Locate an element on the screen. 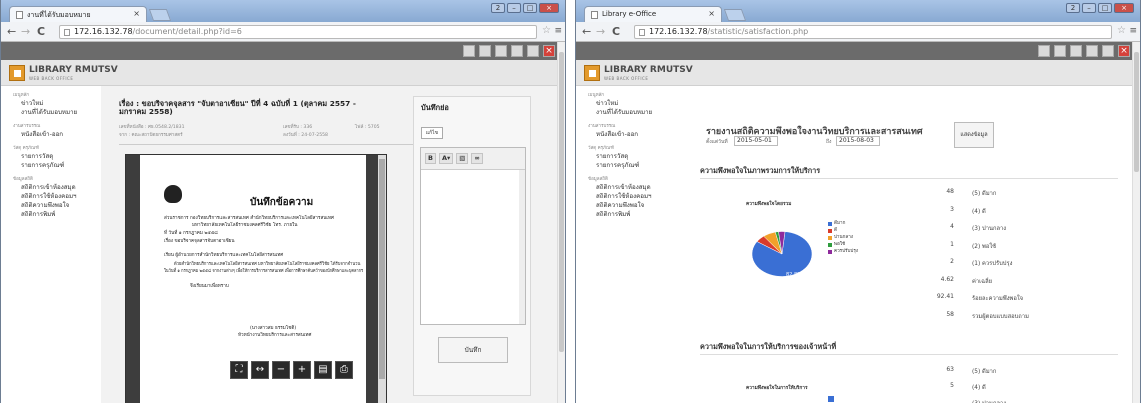 The width and height of the screenshot is (1141, 403). zoom-out-icon: − is located at coordinates (281, 370).